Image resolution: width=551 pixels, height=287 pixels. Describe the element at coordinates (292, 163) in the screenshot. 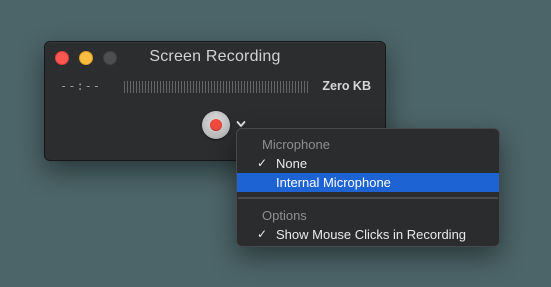

I see `menu-item-label: None` at that location.